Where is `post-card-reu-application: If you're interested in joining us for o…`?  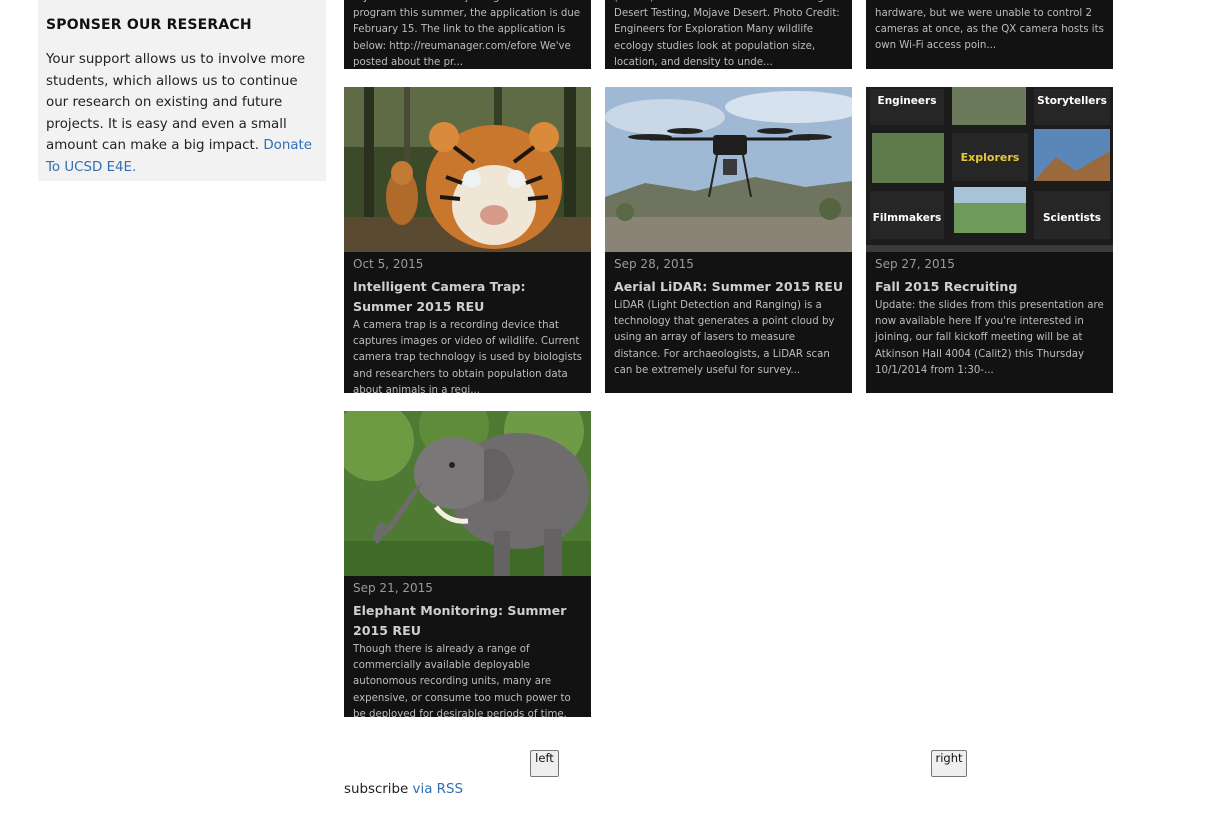 post-card-reu-application: If you're interested in joining us for o… is located at coordinates (467, 34).